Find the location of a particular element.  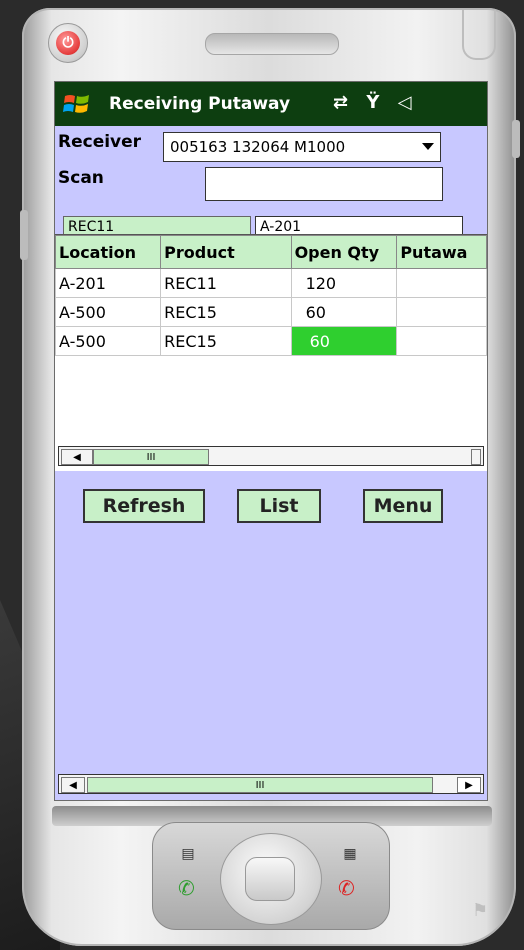

side-button-right is located at coordinates (516, 139).